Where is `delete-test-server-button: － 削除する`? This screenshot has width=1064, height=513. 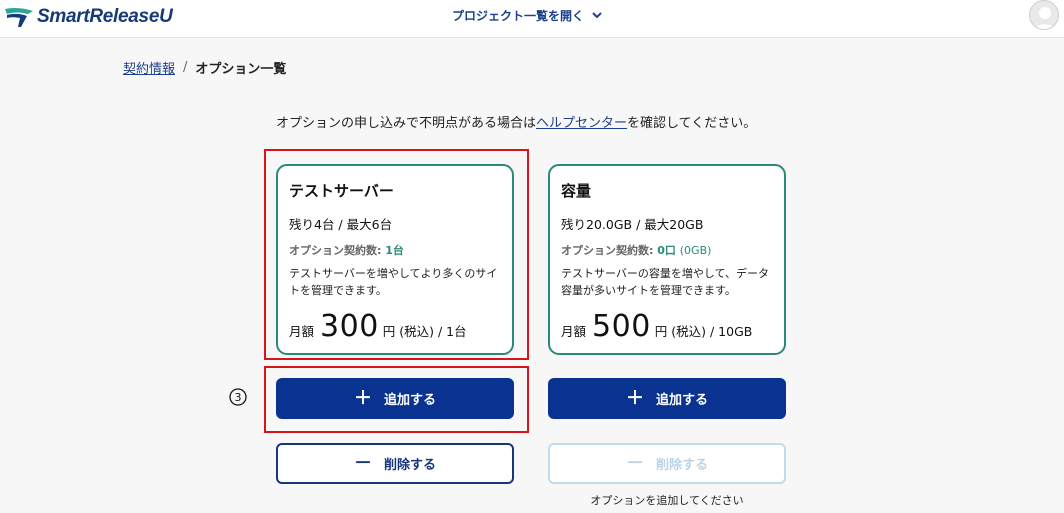 delete-test-server-button: － 削除する is located at coordinates (395, 463).